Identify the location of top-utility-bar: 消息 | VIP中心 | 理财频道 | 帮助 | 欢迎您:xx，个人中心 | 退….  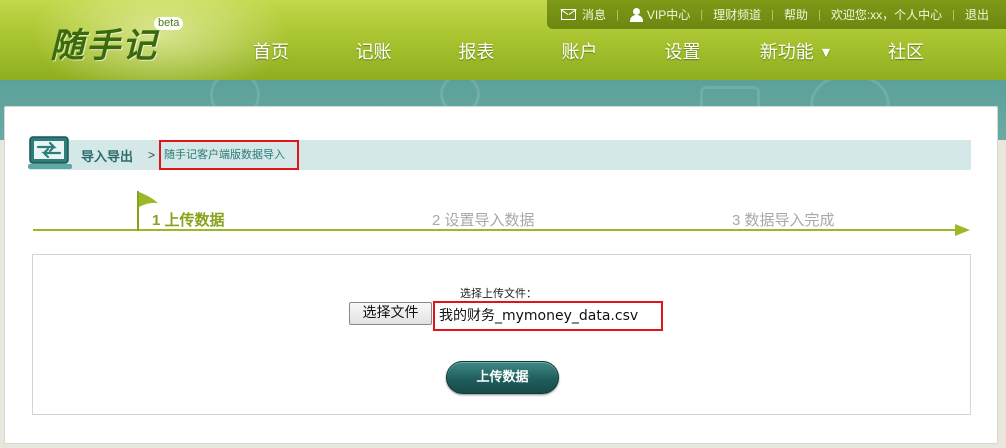
(776, 14).